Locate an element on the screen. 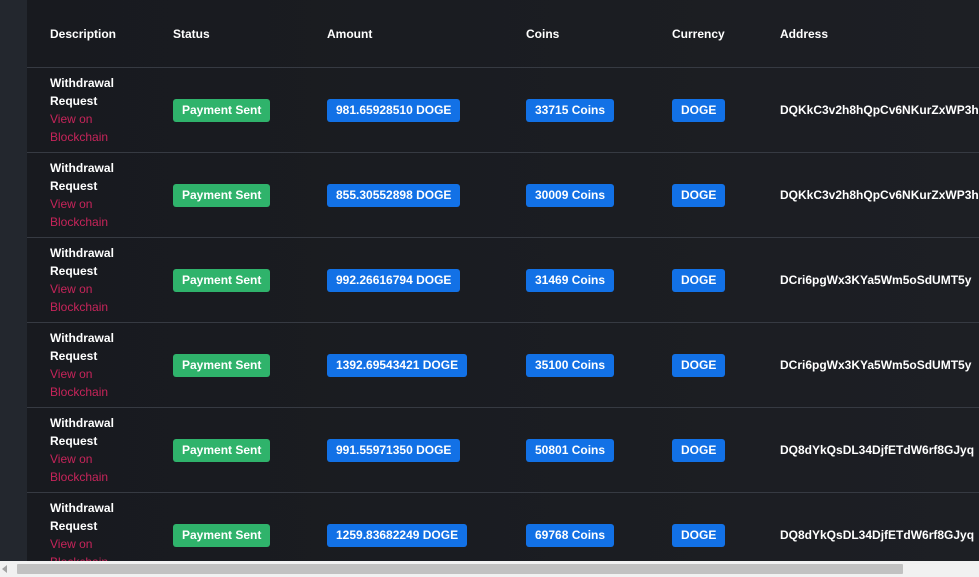  left-sidebar-edge is located at coordinates (13, 288).